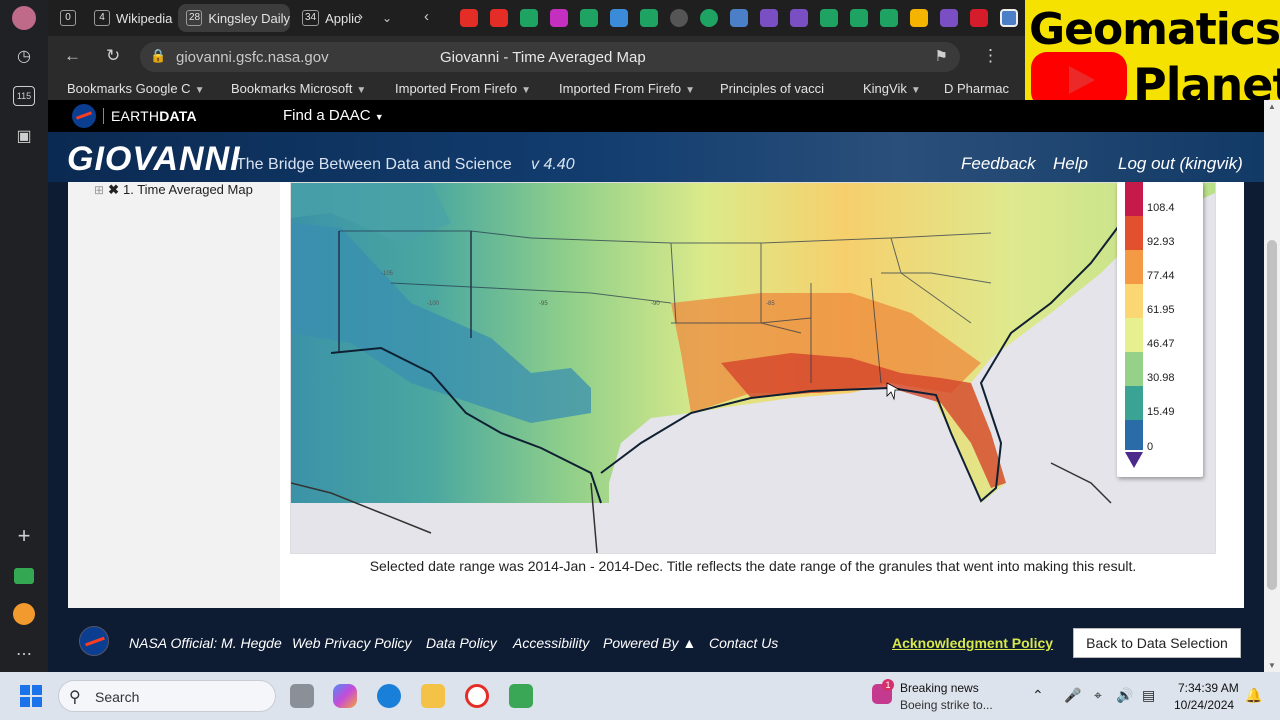  Describe the element at coordinates (649, 643) in the screenshot. I see `footer-link-powered-by: Powered By ▲` at that location.